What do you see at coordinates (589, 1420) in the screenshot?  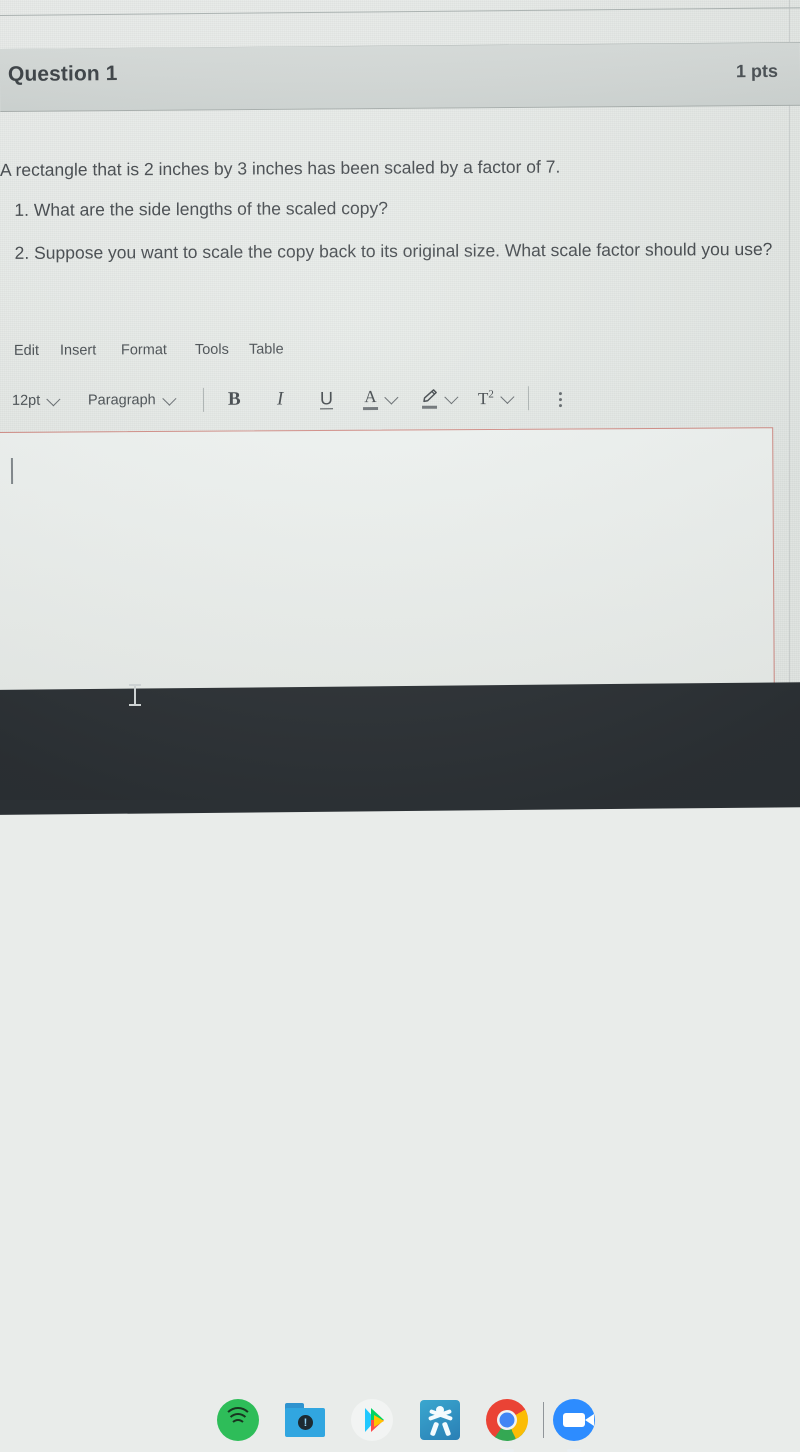 I see `zoom-camera-lens` at bounding box center [589, 1420].